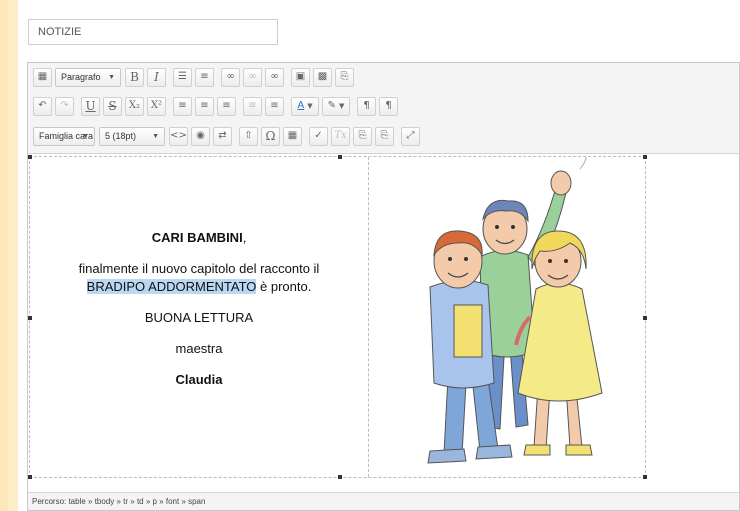 This screenshot has width=740, height=511. What do you see at coordinates (410, 136) in the screenshot?
I see `fullscreen-icon: ⤢` at bounding box center [410, 136].